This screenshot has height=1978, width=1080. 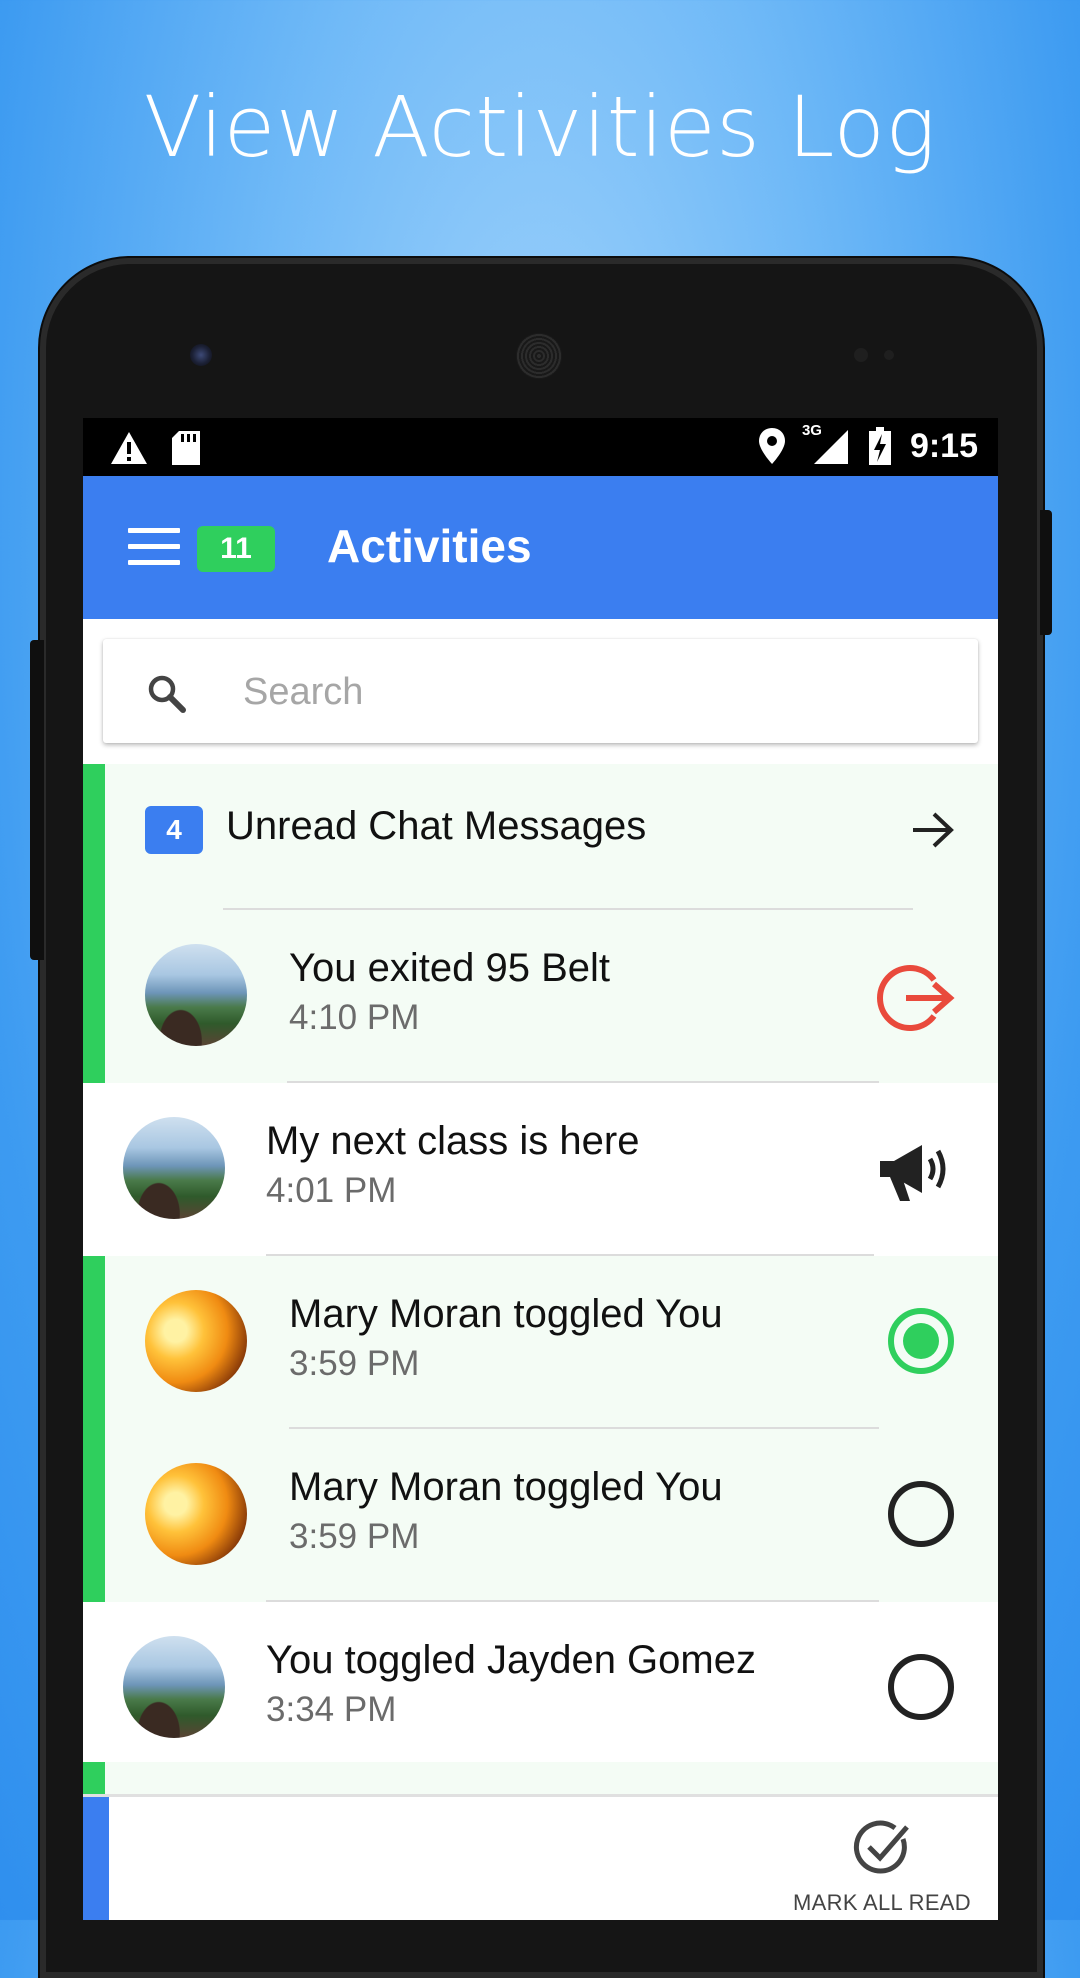 I want to click on mark-all-read-button: MARK ALL READ, so click(x=882, y=1866).